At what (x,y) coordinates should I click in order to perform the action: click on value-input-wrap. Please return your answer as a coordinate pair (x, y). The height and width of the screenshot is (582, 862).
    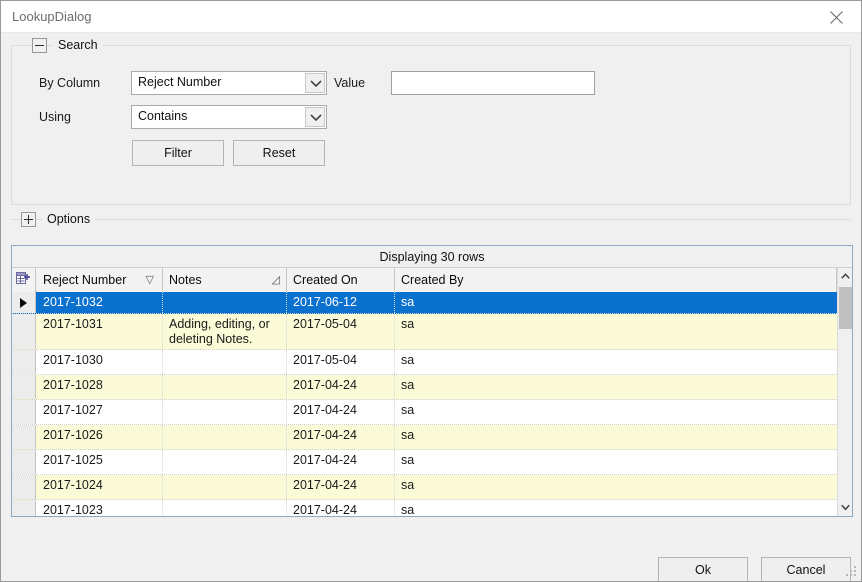
    Looking at the image, I should click on (493, 83).